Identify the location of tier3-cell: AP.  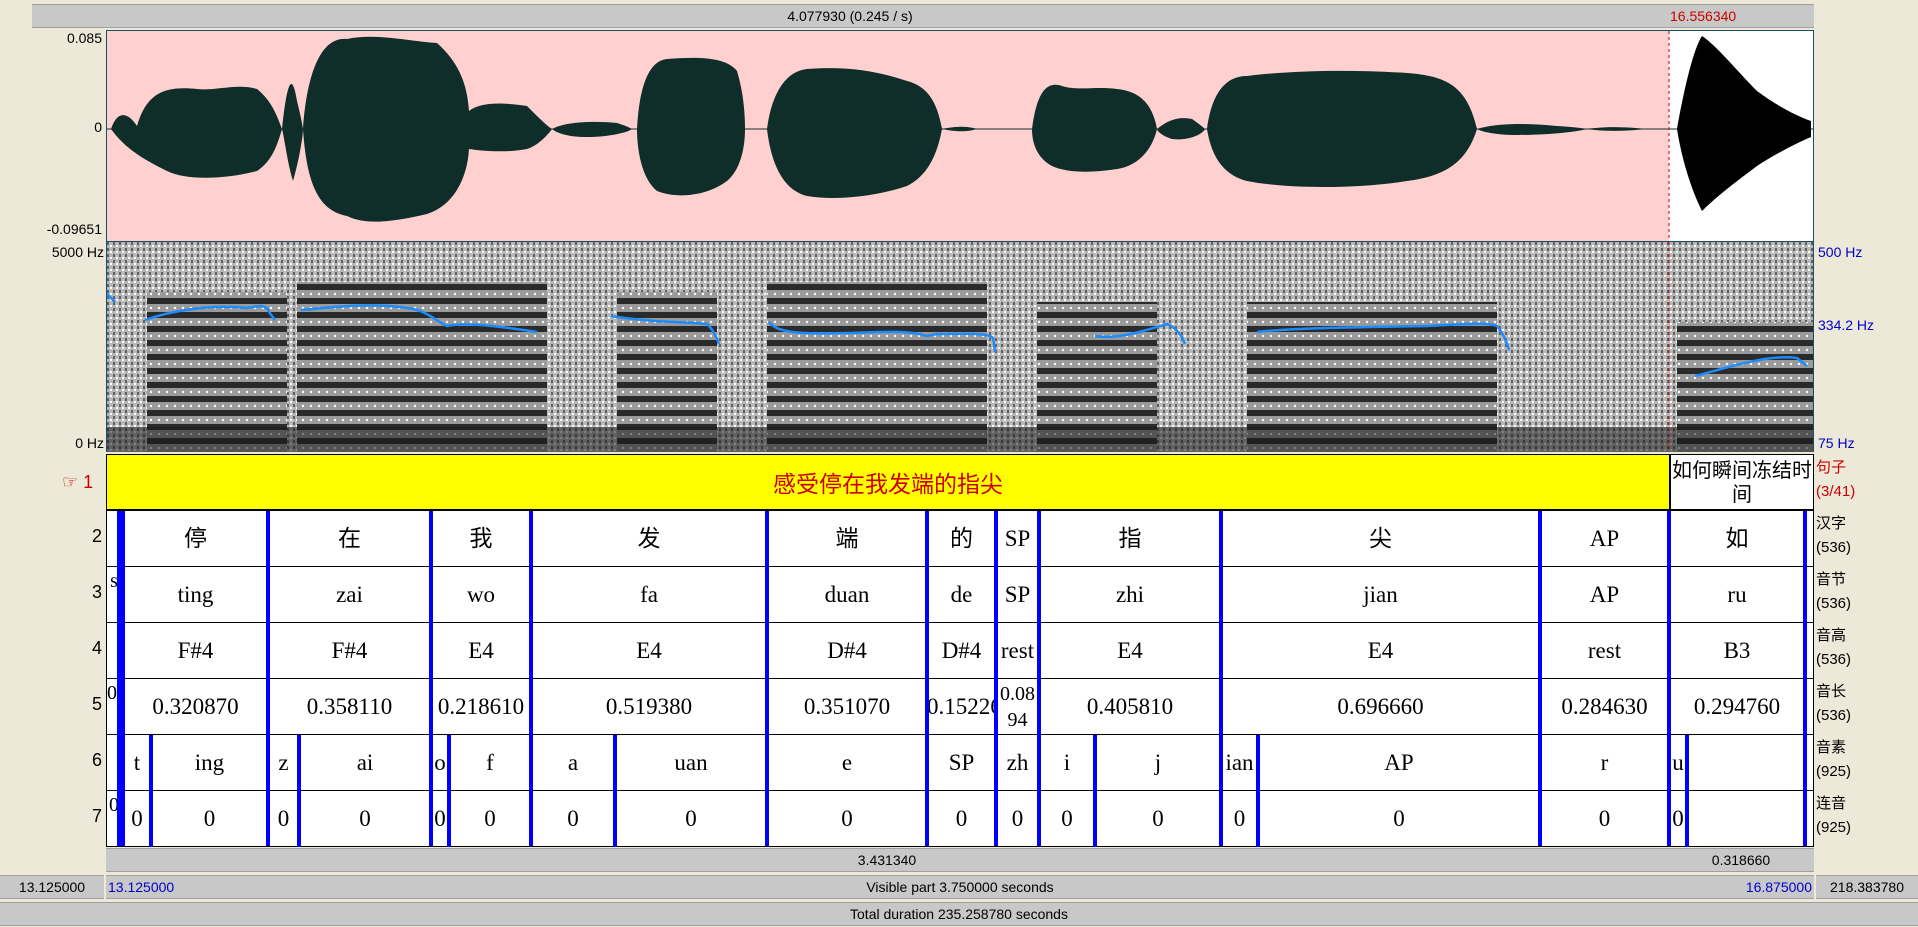
(1604, 595).